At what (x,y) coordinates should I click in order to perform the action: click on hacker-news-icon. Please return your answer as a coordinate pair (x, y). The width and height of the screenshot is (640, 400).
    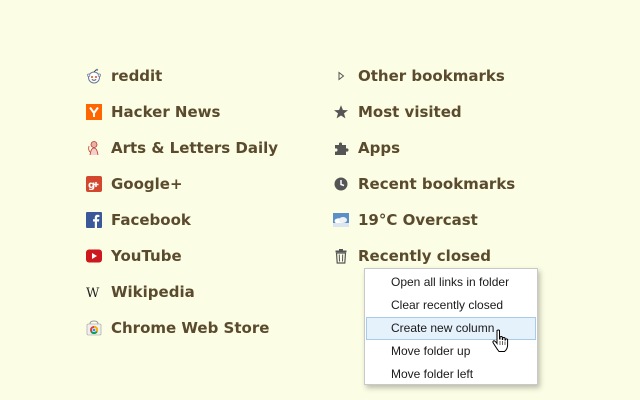
    Looking at the image, I should click on (94, 112).